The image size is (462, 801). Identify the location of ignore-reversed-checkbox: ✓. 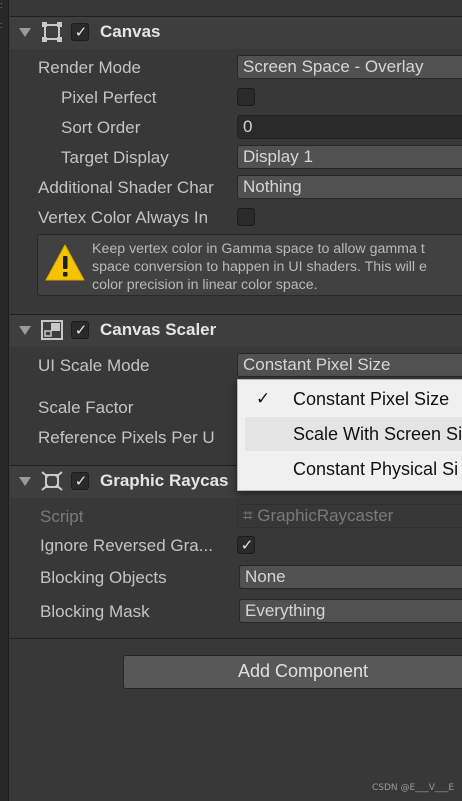
(246, 545).